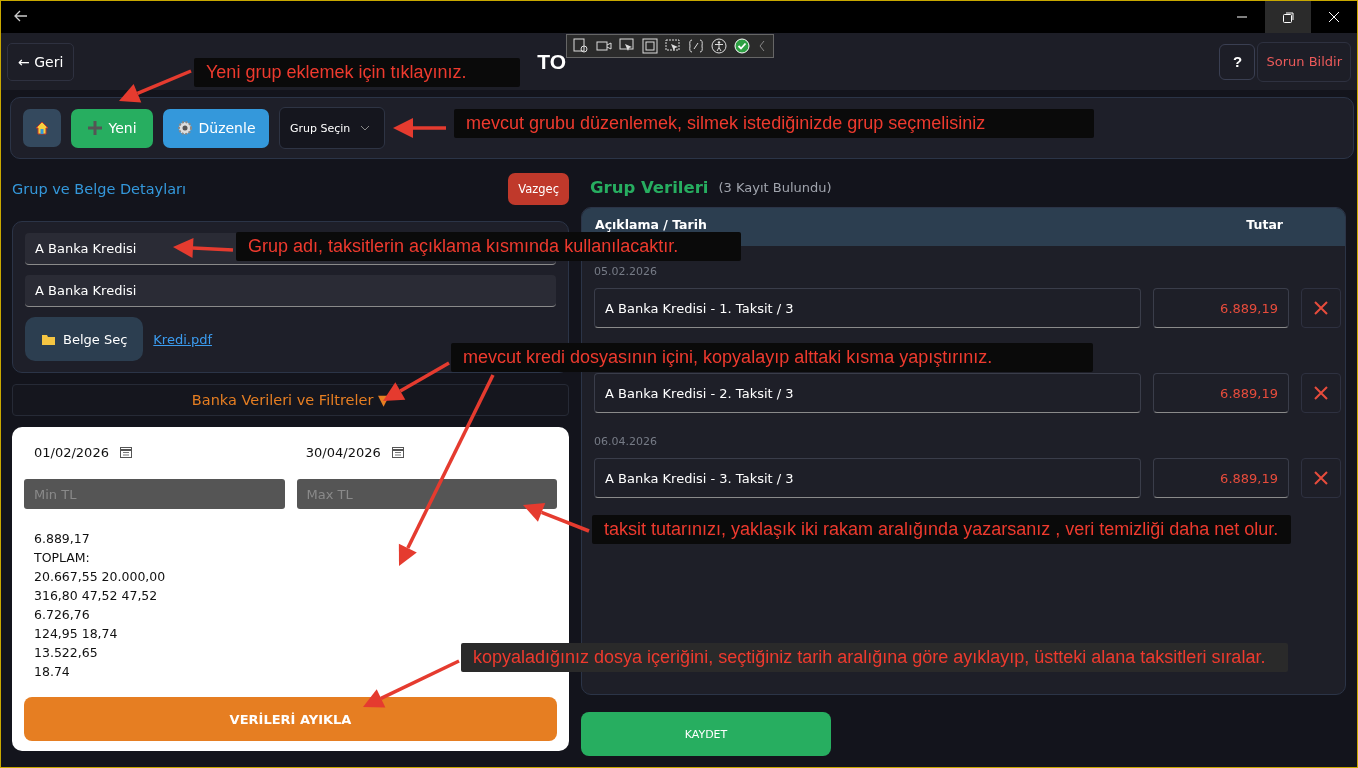 This screenshot has width=1358, height=768. What do you see at coordinates (625, 271) in the screenshot?
I see `installment-date: 05.02.2026` at bounding box center [625, 271].